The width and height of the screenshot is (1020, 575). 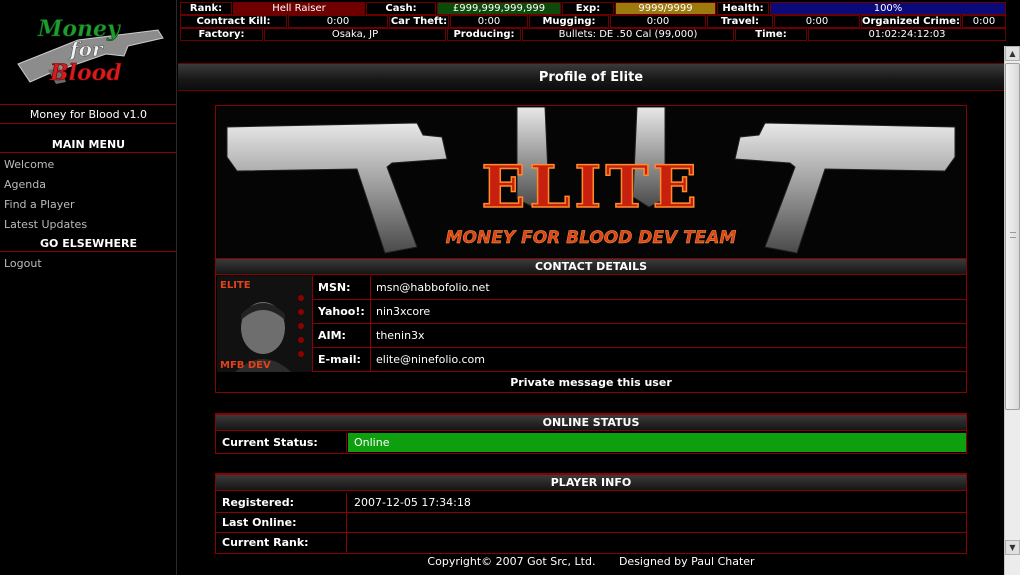 What do you see at coordinates (221, 34) in the screenshot?
I see `factory-label: Factory:` at bounding box center [221, 34].